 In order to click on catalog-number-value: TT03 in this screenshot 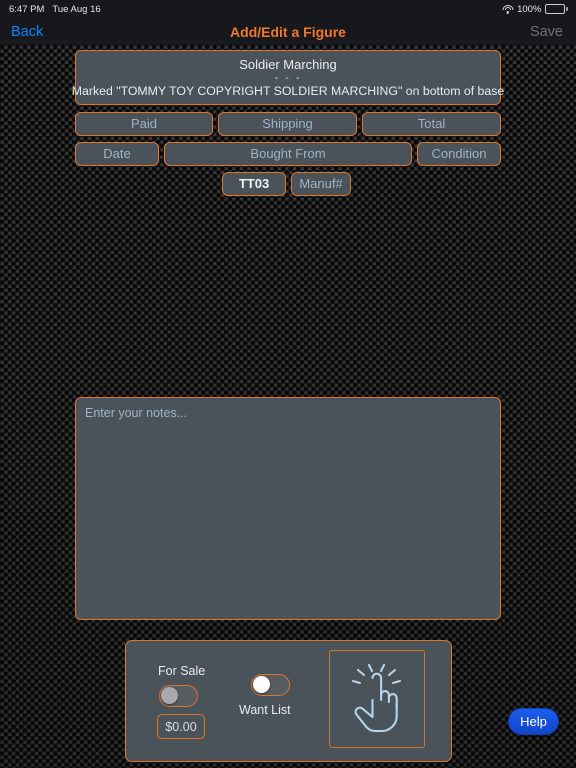, I will do `click(254, 183)`.